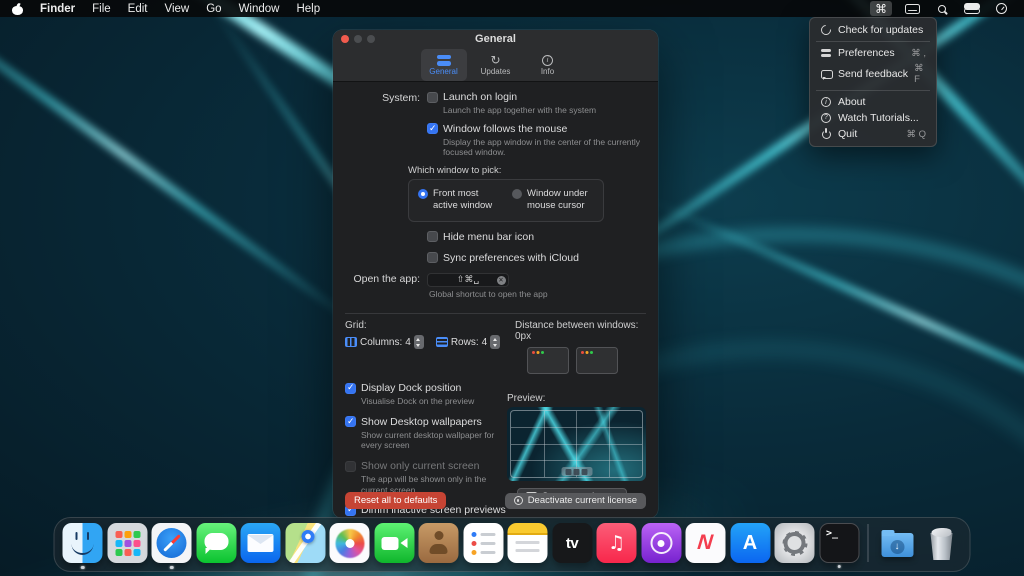  Describe the element at coordinates (495, 59) in the screenshot. I see `refresh-icon: ↻` at that location.